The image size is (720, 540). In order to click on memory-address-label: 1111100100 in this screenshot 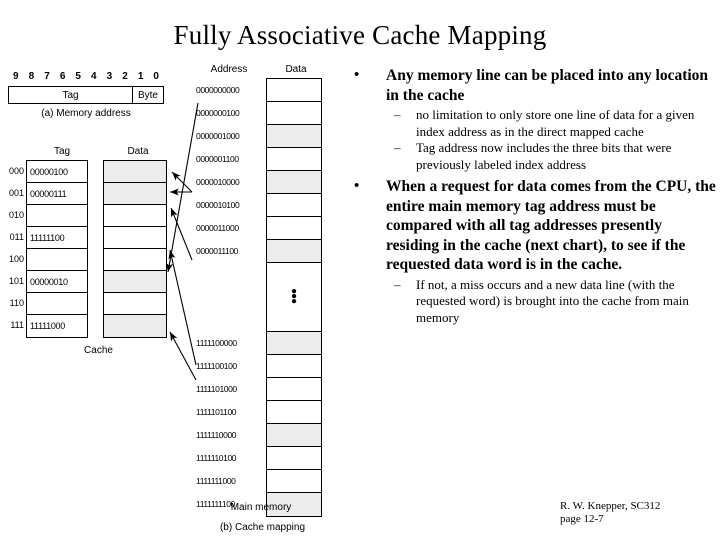, I will do `click(216, 365)`.